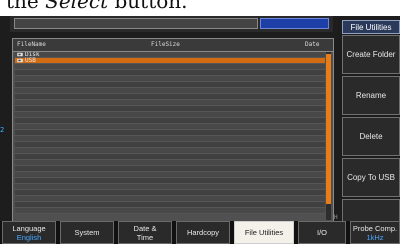 The width and height of the screenshot is (400, 244). Describe the element at coordinates (371, 177) in the screenshot. I see `copy-to-usb-button: Copy To USB` at that location.